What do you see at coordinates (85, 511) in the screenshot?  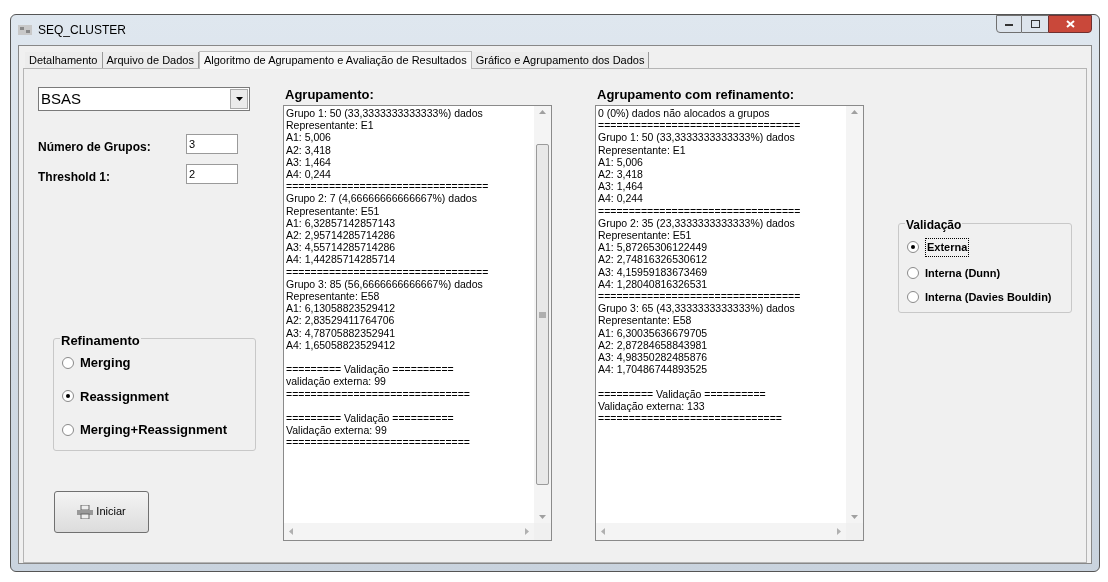 I see `printer-icon` at bounding box center [85, 511].